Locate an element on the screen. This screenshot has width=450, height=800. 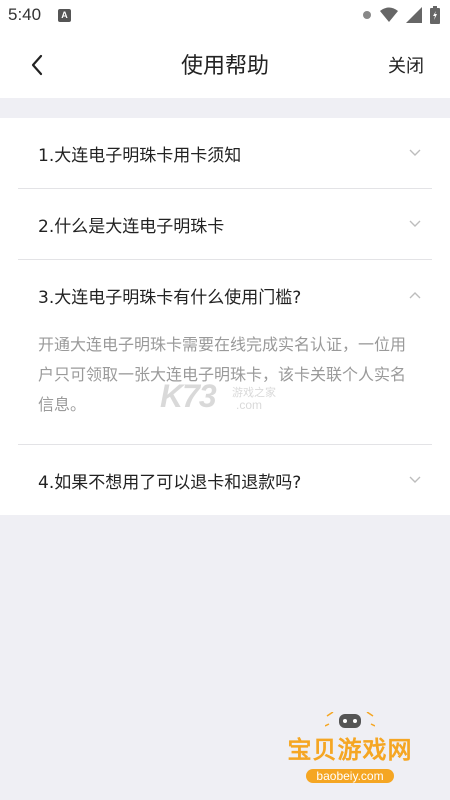
k73-watermark-domain: .com is located at coordinates (249, 405).